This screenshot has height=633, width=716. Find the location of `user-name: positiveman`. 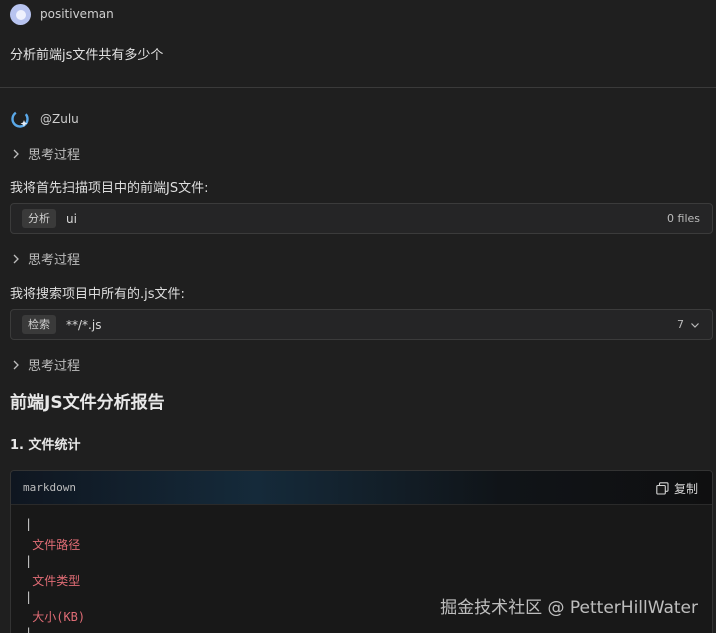

user-name: positiveman is located at coordinates (77, 14).